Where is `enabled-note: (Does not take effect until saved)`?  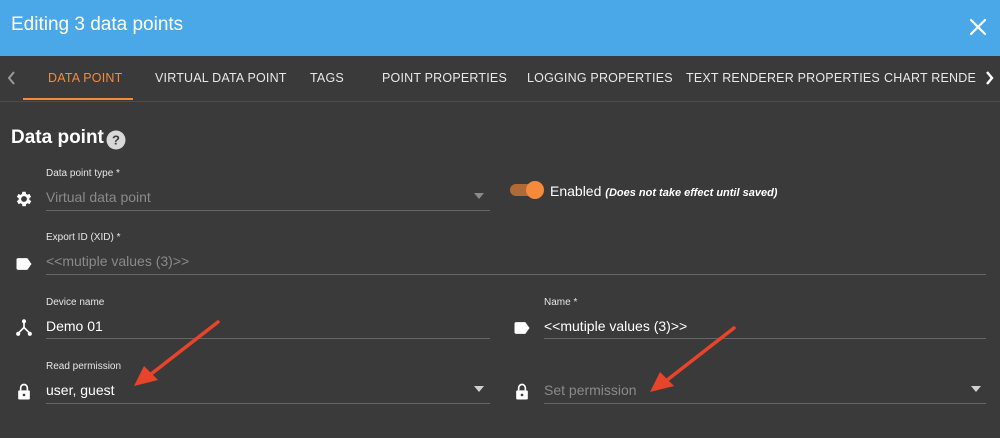 enabled-note: (Does not take effect until saved) is located at coordinates (691, 193).